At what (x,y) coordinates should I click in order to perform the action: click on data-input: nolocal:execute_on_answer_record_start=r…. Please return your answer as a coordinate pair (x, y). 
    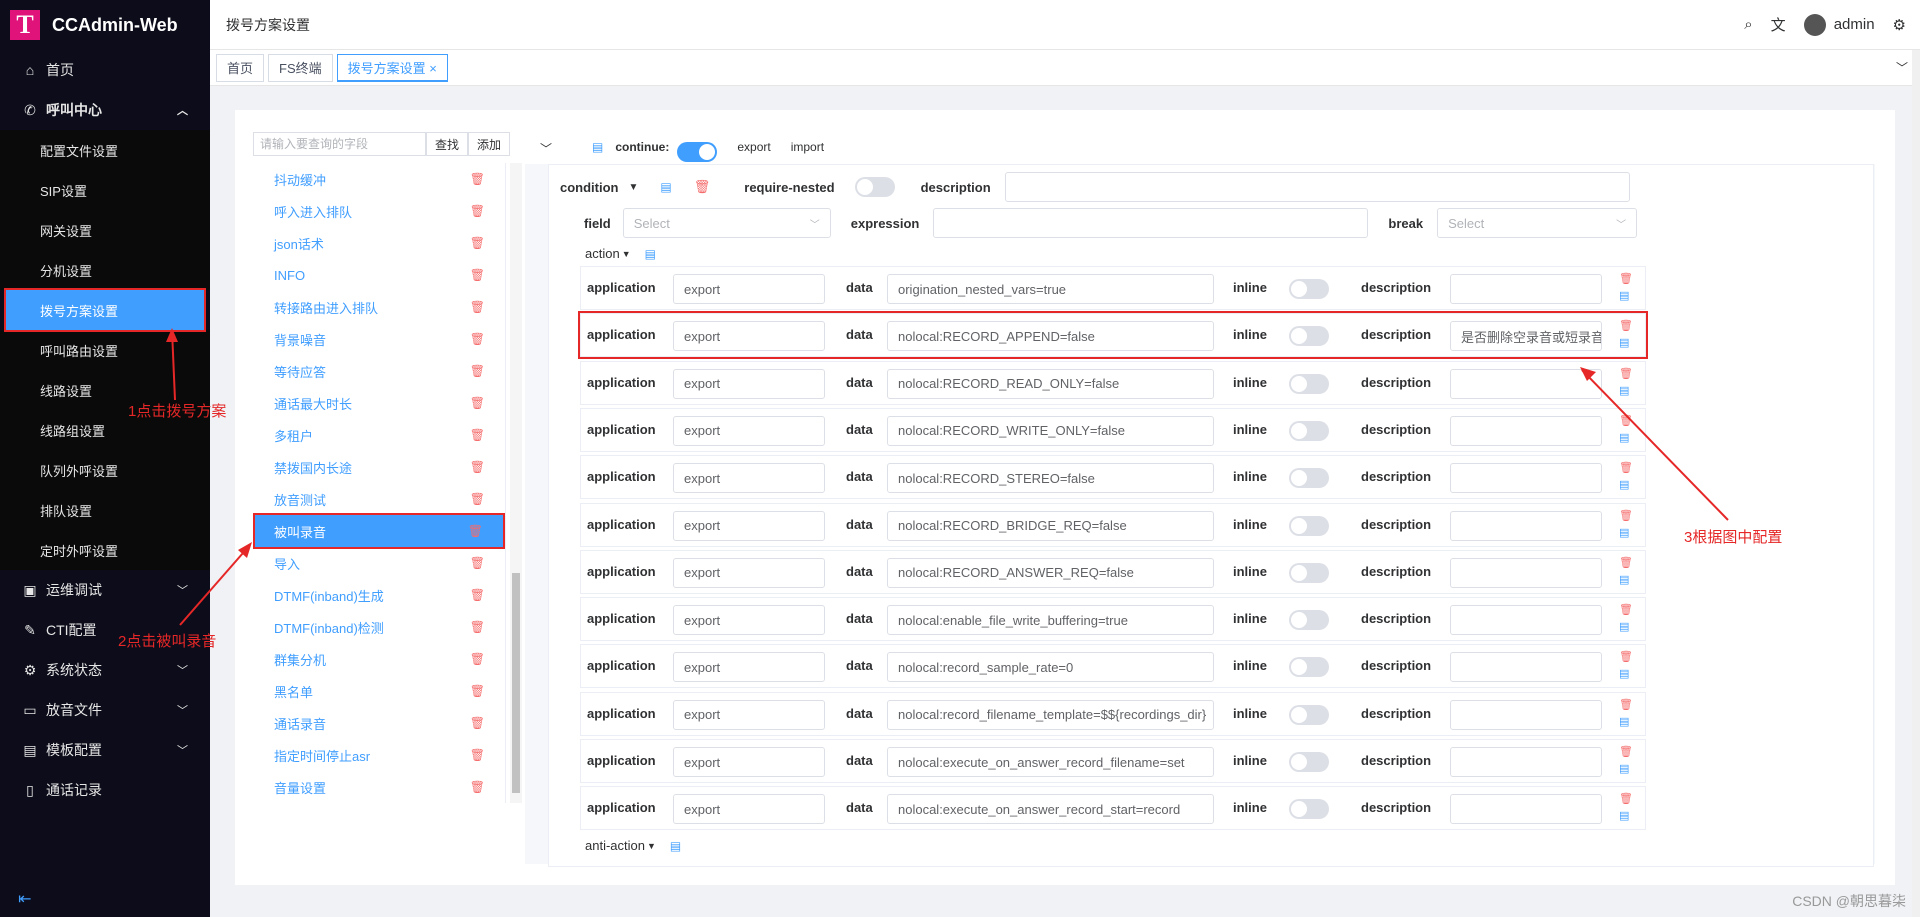
    Looking at the image, I should click on (1050, 809).